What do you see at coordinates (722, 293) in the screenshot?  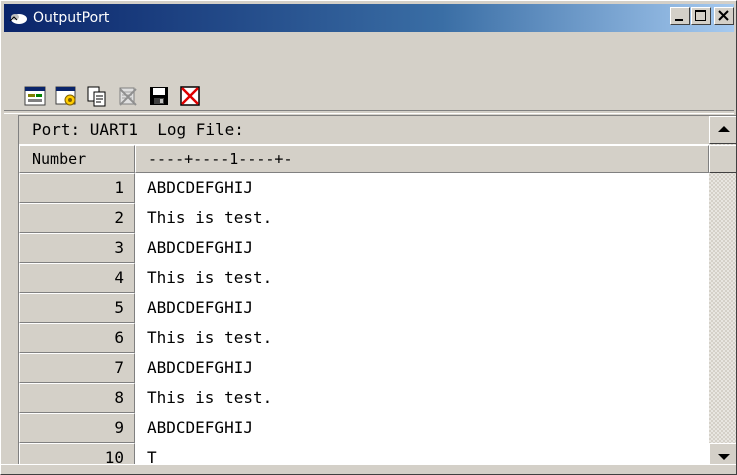 I see `vertical-scrollbar` at bounding box center [722, 293].